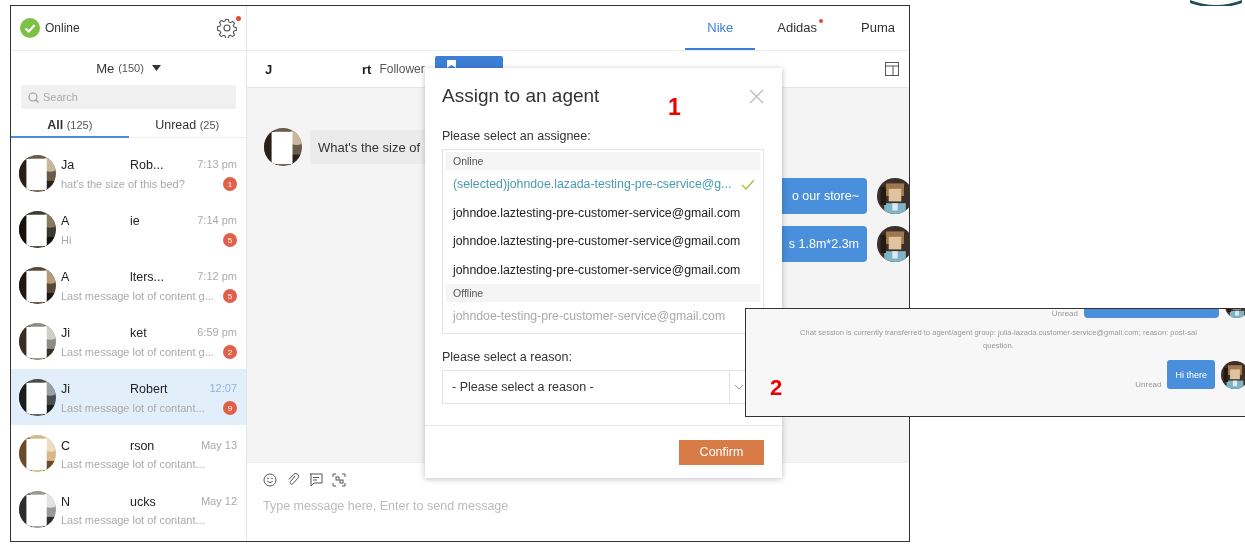  What do you see at coordinates (603, 161) in the screenshot?
I see `group-header: Online` at bounding box center [603, 161].